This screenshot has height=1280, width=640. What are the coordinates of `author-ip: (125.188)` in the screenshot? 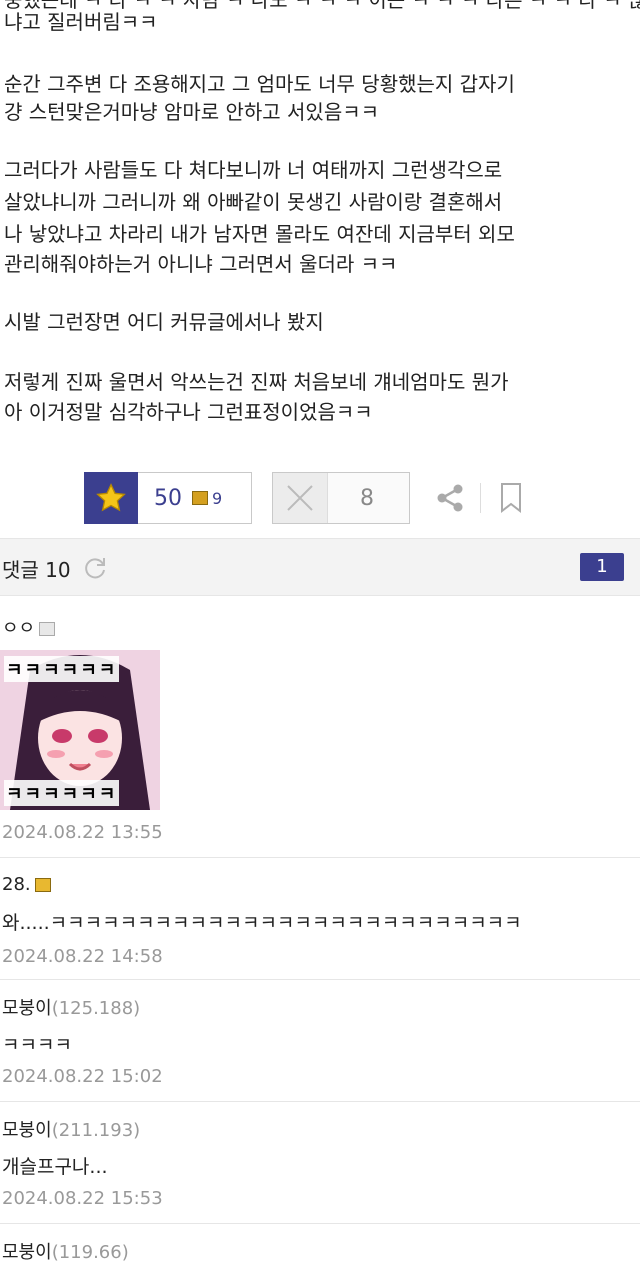 It's located at (96, 1008).